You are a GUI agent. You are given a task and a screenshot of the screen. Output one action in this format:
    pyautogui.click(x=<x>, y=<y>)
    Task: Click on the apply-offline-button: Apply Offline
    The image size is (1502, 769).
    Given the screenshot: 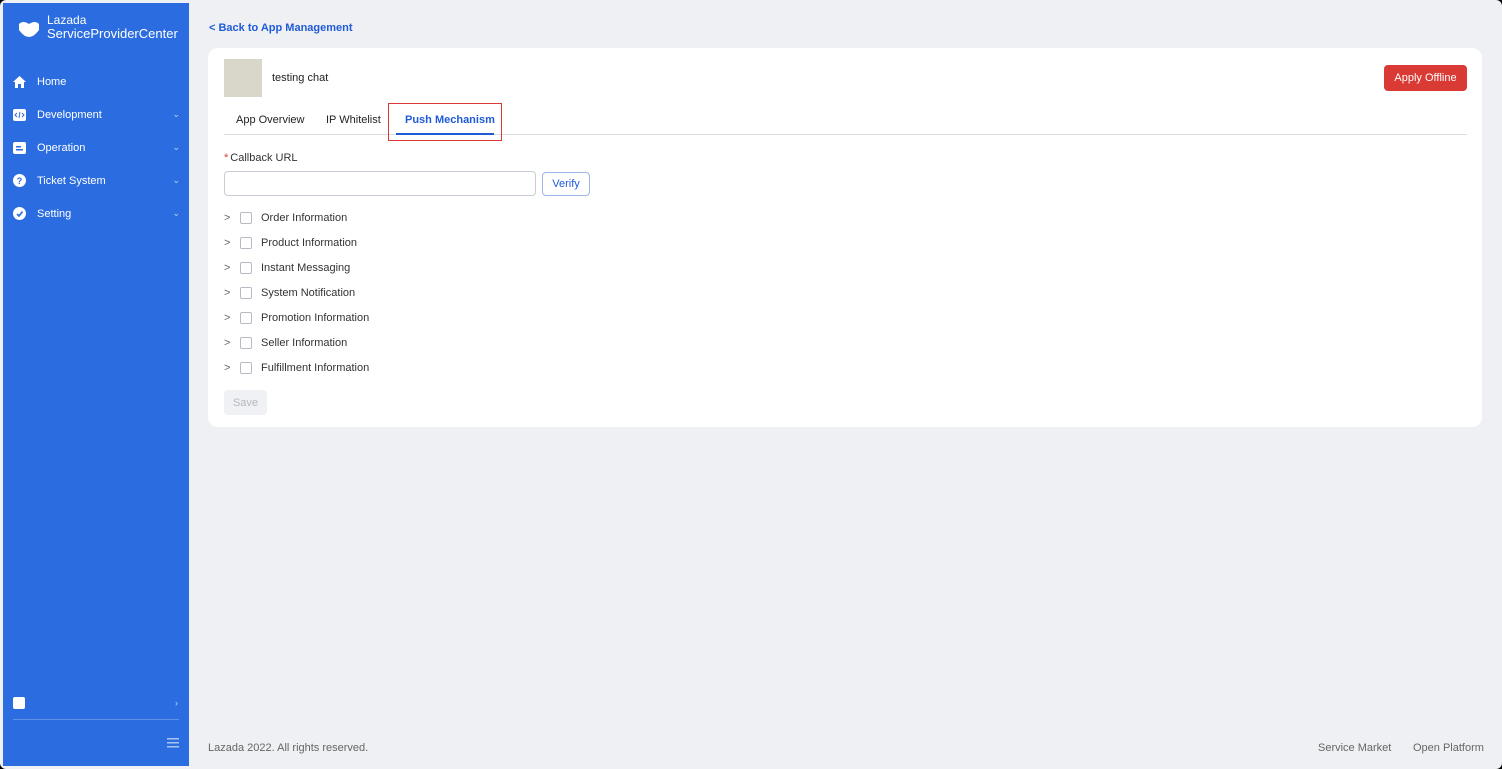 What is the action you would take?
    pyautogui.click(x=1425, y=78)
    